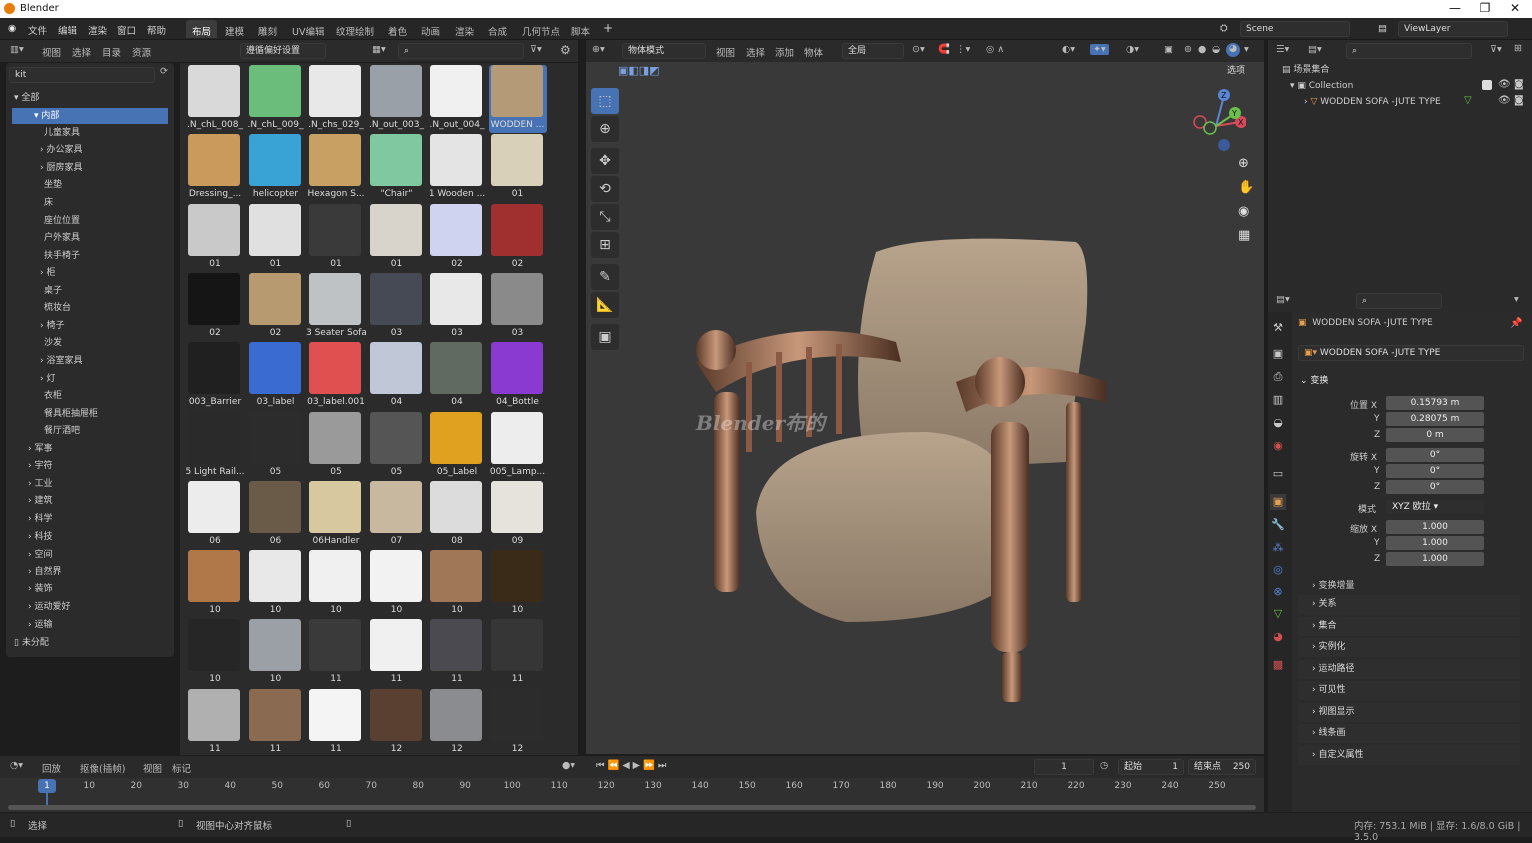 The height and width of the screenshot is (843, 1532). Describe the element at coordinates (126, 30) in the screenshot. I see `menu-window: 窗口` at that location.